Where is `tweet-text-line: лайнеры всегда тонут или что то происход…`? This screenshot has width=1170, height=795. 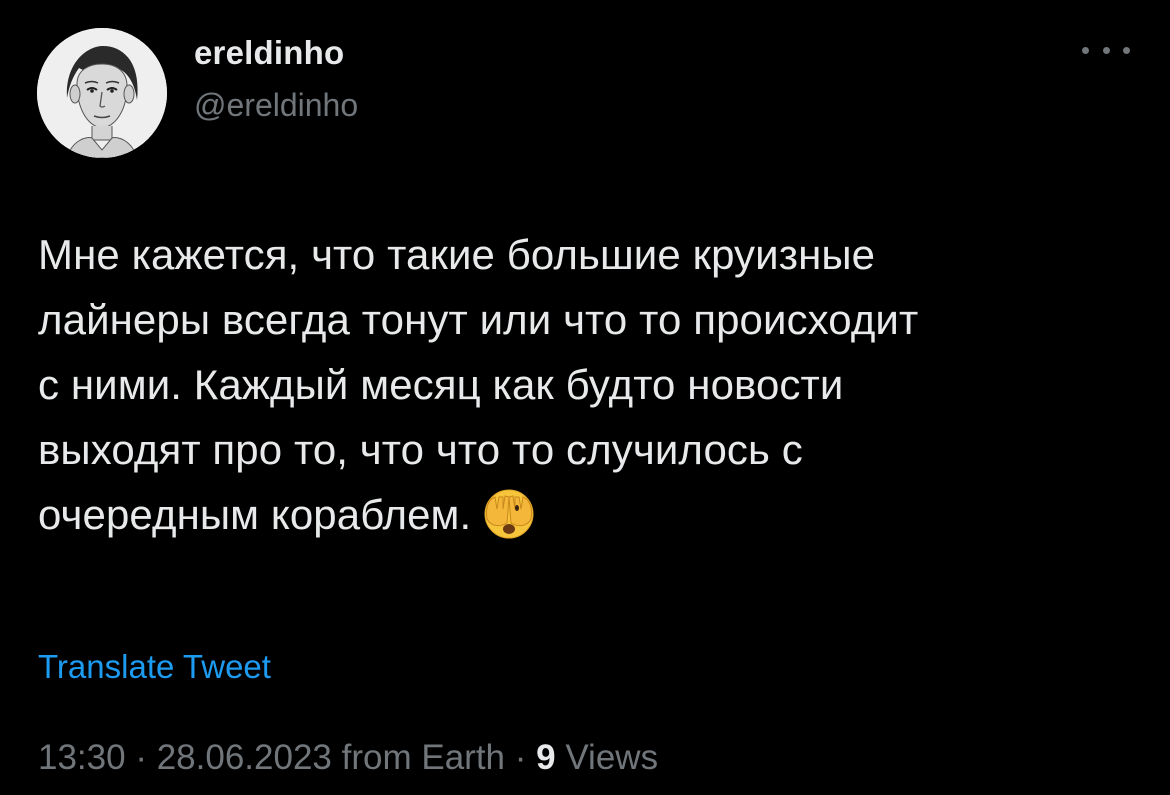 tweet-text-line: лайнеры всегда тонут или что то происход… is located at coordinates (478, 319).